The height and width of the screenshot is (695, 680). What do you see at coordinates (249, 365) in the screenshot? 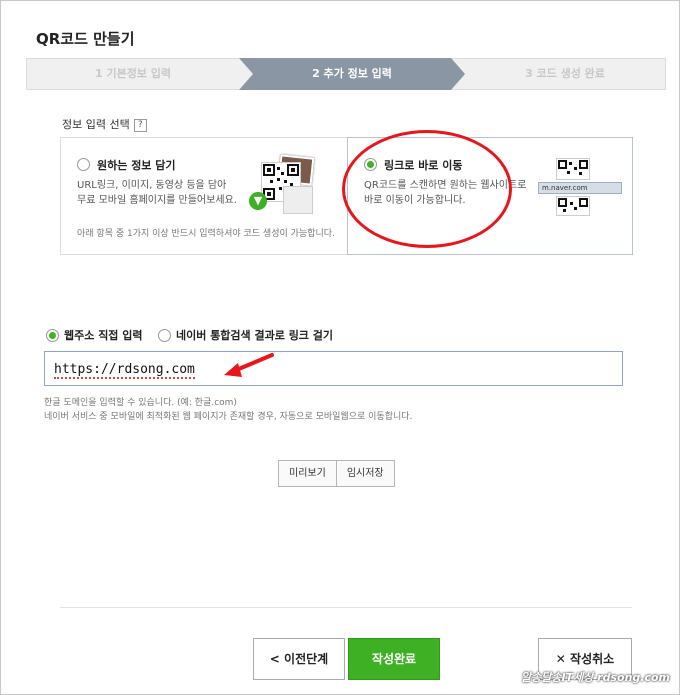
I see `annotation-arrow-icon` at bounding box center [249, 365].